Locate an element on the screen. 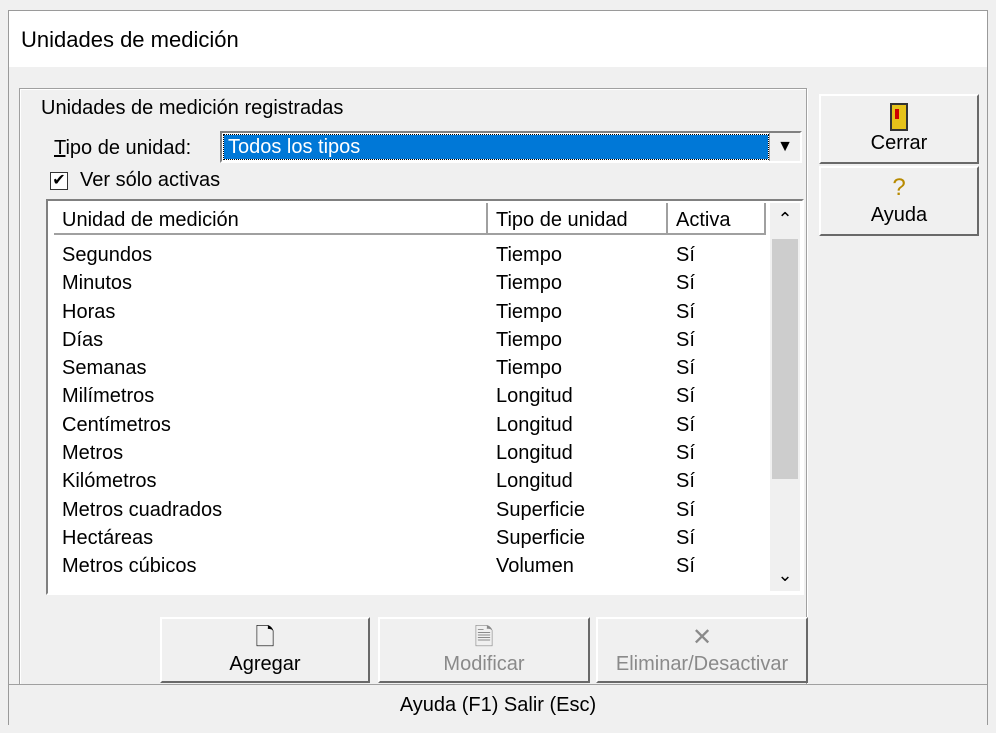  table-row: Minutos Tiempo Sí is located at coordinates (410, 283).